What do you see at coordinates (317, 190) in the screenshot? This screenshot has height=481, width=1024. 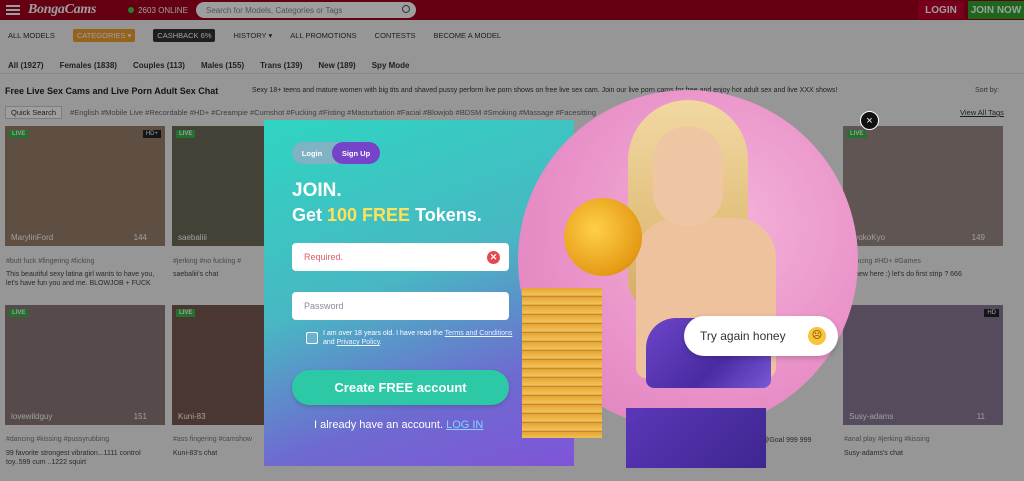 I see `modal-title: JOIN.` at bounding box center [317, 190].